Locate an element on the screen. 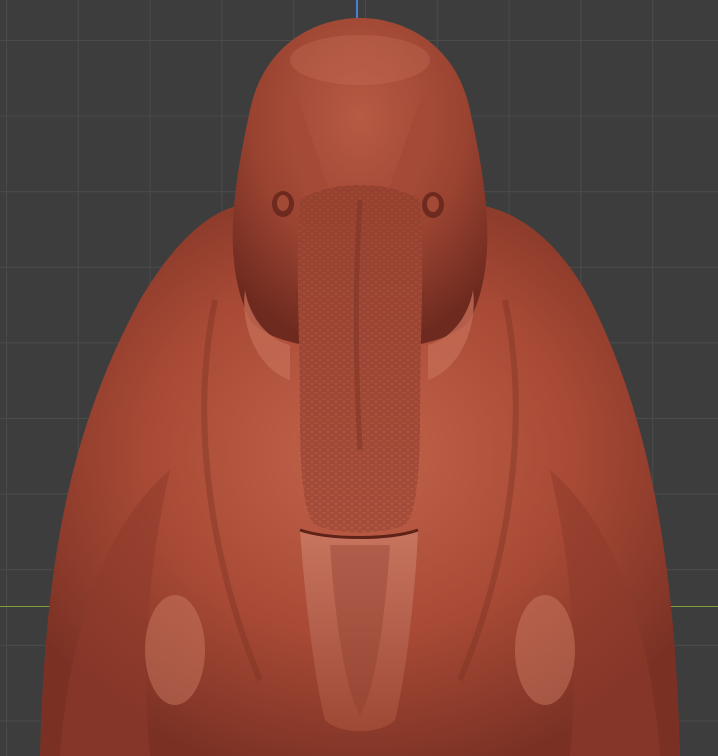 The height and width of the screenshot is (756, 718). chest-highlight-right is located at coordinates (545, 650).